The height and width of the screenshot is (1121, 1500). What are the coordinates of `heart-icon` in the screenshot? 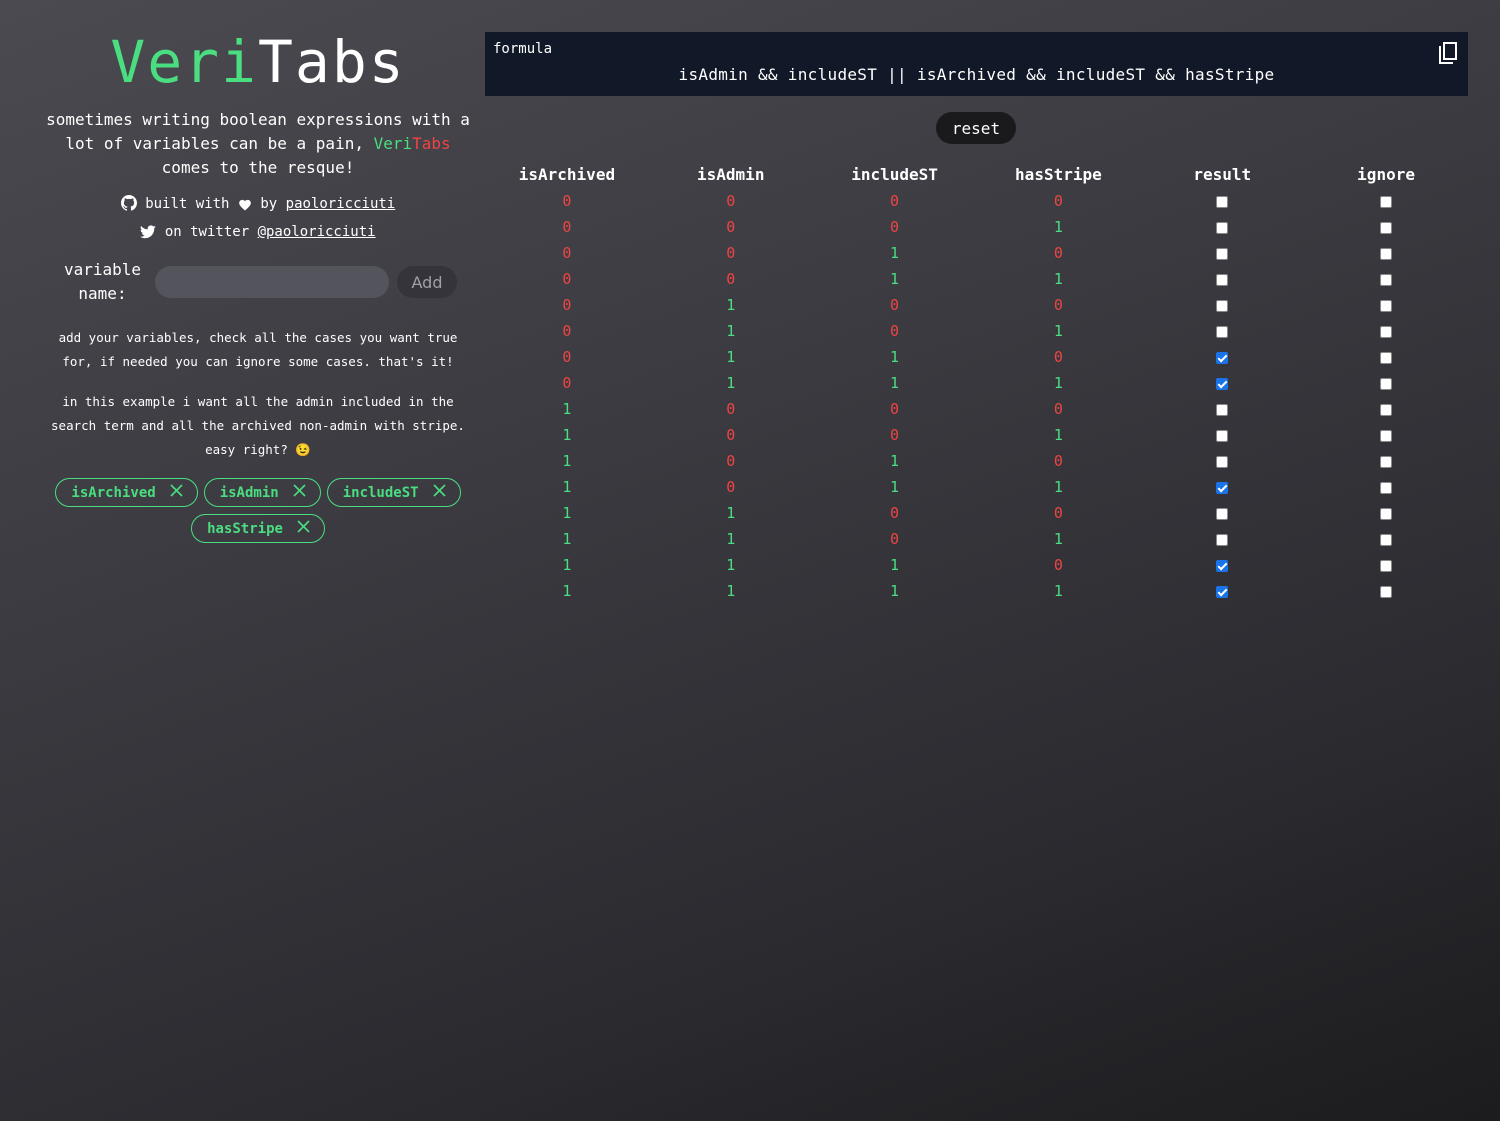 It's located at (245, 204).